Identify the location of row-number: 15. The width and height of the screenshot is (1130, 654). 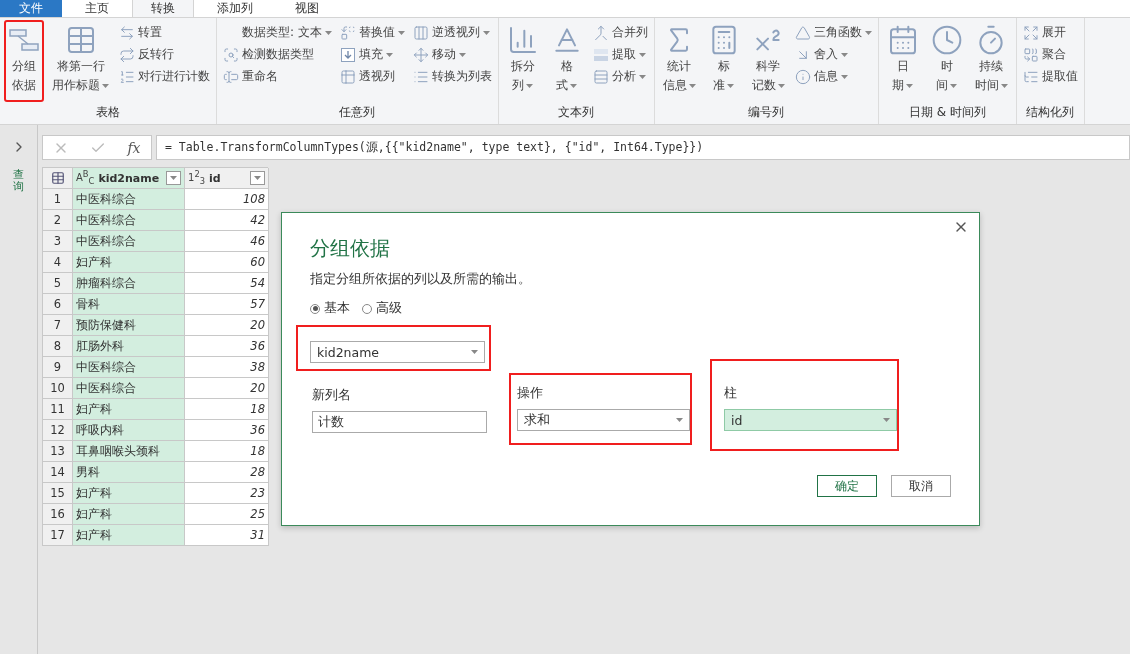
(58, 493).